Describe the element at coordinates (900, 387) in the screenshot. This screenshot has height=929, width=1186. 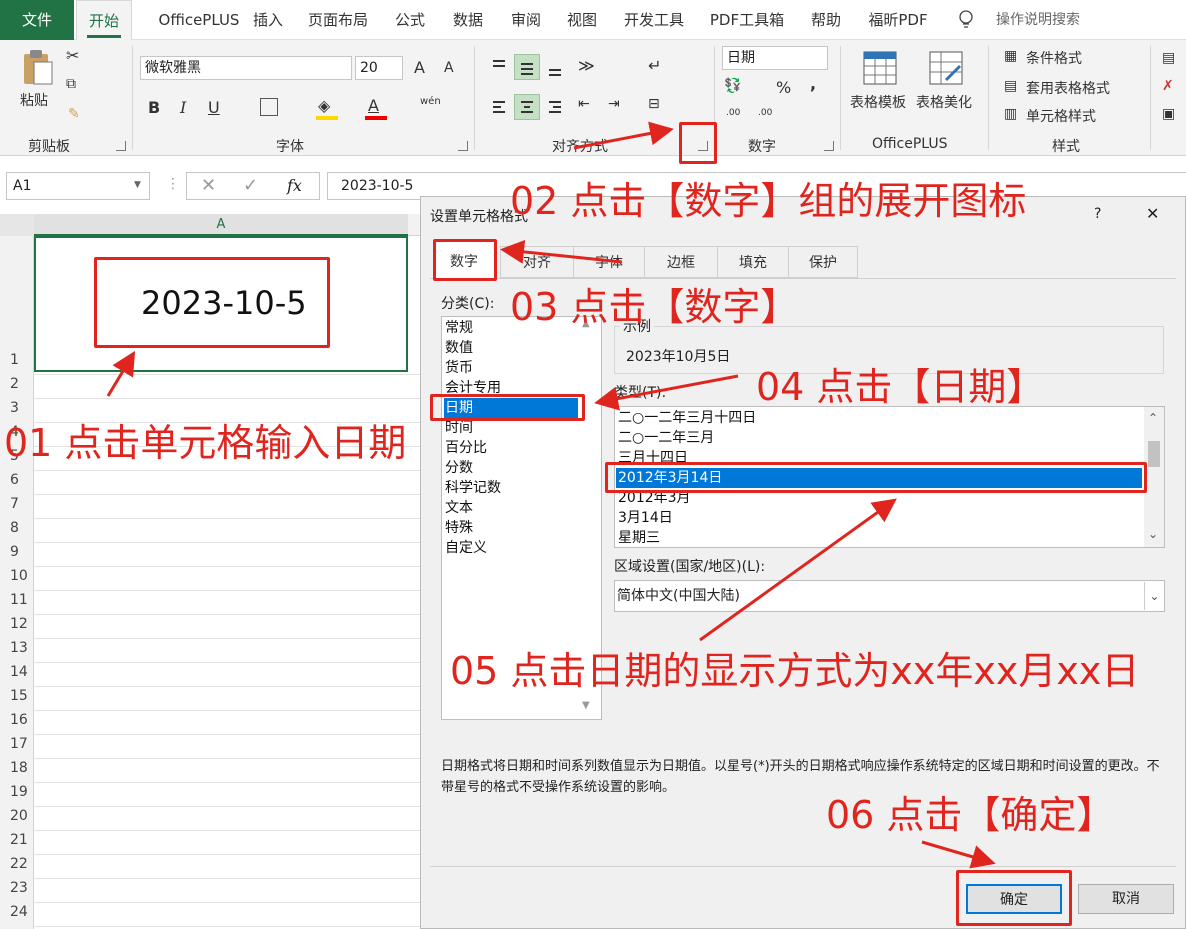
I see `annotation-04: 04 点击【日期】` at that location.